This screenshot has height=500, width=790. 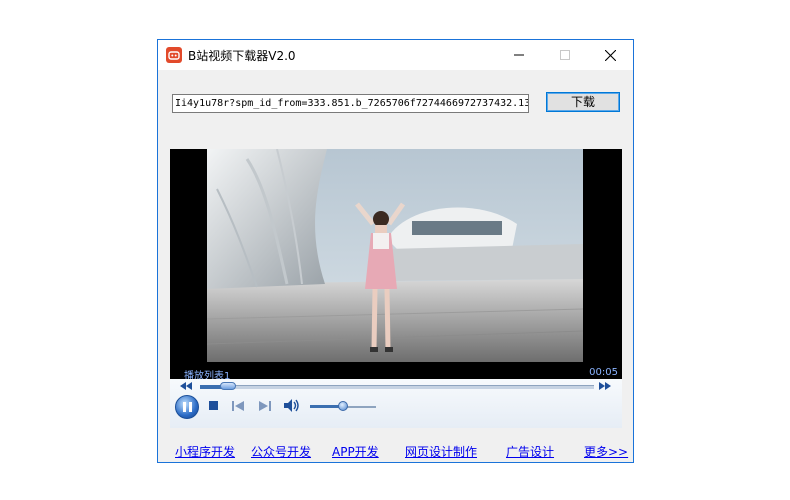 What do you see at coordinates (343, 406) in the screenshot?
I see `volume-thumb` at bounding box center [343, 406].